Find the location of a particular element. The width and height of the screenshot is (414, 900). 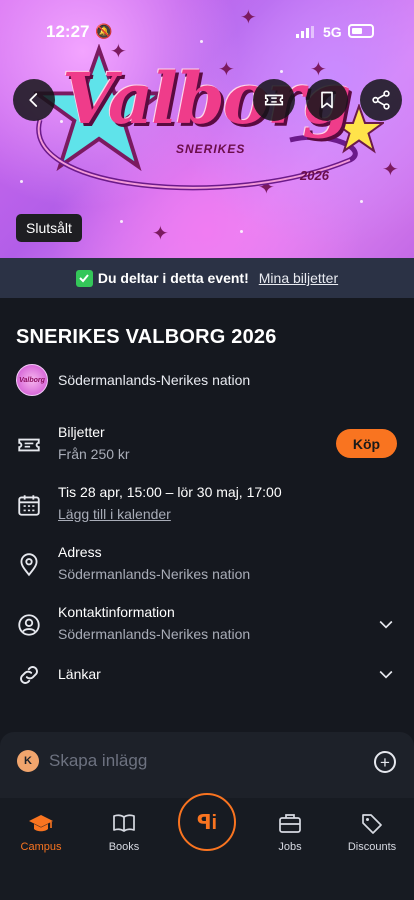

tickets-label: Biljetter is located at coordinates (81, 432).